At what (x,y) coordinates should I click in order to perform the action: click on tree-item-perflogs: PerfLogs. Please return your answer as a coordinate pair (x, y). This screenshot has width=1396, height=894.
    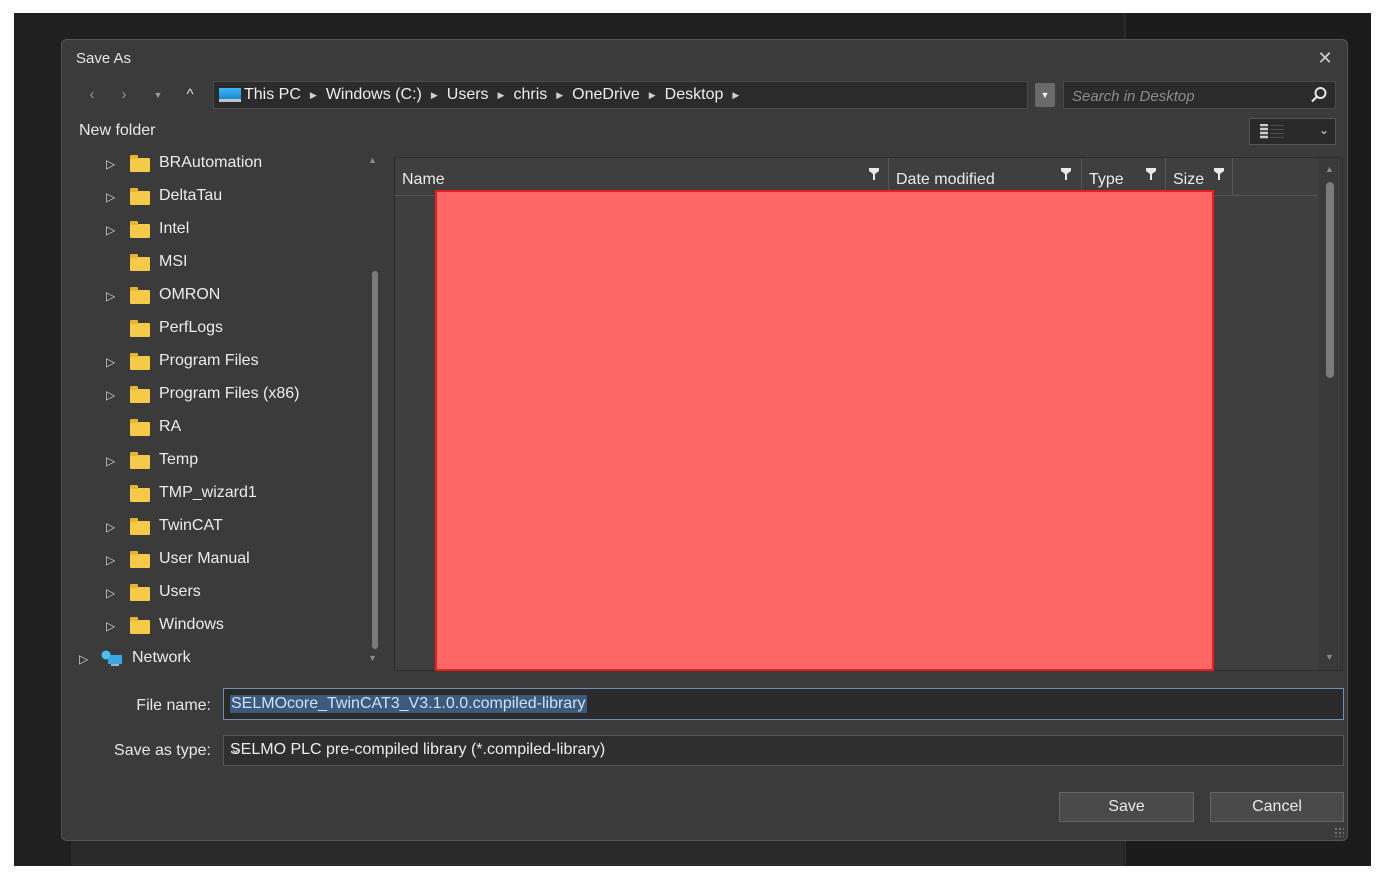
    Looking at the image, I should click on (222, 329).